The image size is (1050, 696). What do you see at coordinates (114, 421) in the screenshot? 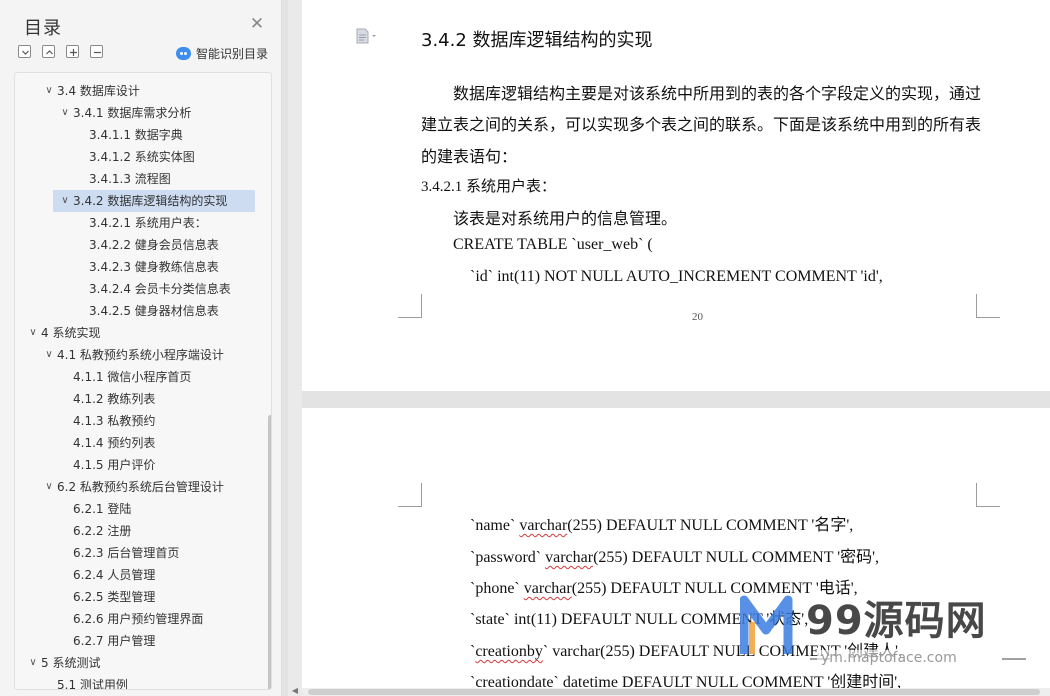
I see `toc-item-label: 4.1.3 私教预约` at bounding box center [114, 421].